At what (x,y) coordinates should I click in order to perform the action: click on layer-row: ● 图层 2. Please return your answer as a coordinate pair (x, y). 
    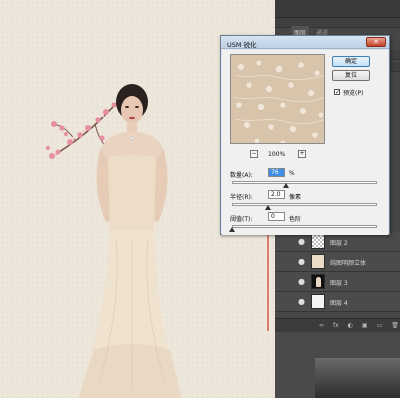
    Looking at the image, I should click on (337, 242).